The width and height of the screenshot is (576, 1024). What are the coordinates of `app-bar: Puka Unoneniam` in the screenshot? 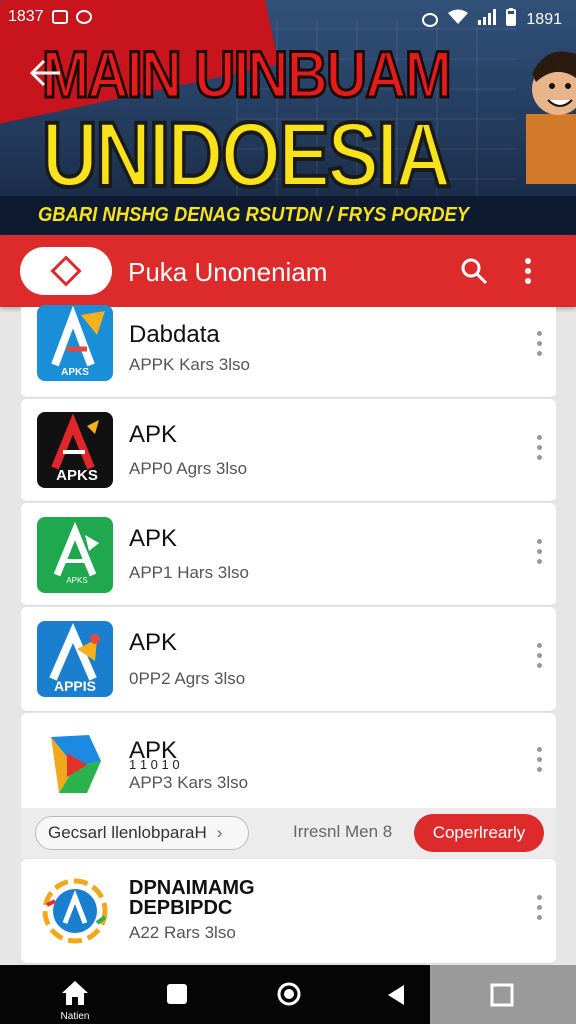 It's located at (288, 271).